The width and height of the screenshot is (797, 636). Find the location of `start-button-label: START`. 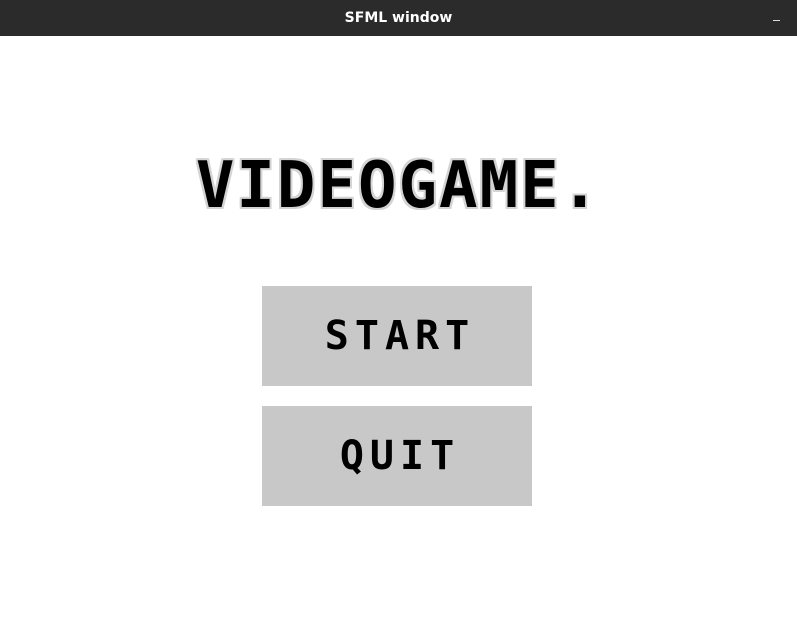

start-button-label: START is located at coordinates (400, 336).